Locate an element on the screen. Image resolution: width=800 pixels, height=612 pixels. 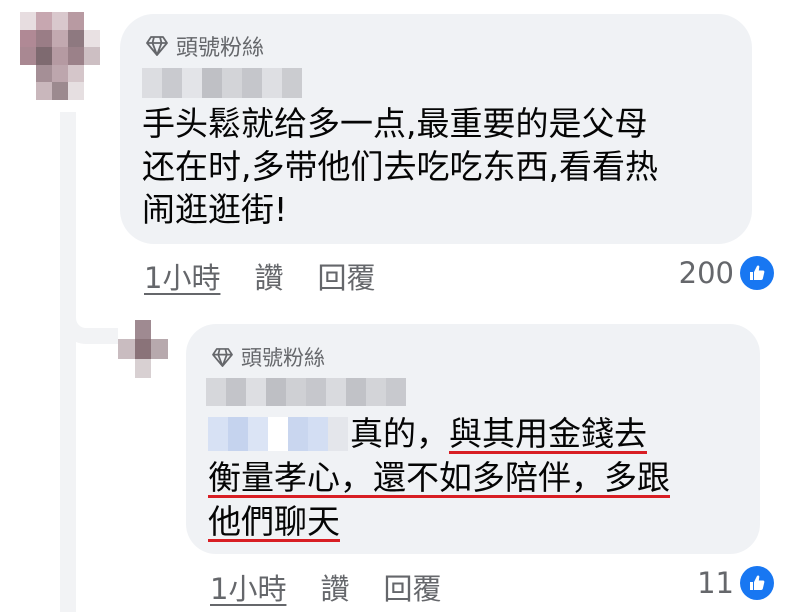
thread-connector is located at coordinates (68, 362).